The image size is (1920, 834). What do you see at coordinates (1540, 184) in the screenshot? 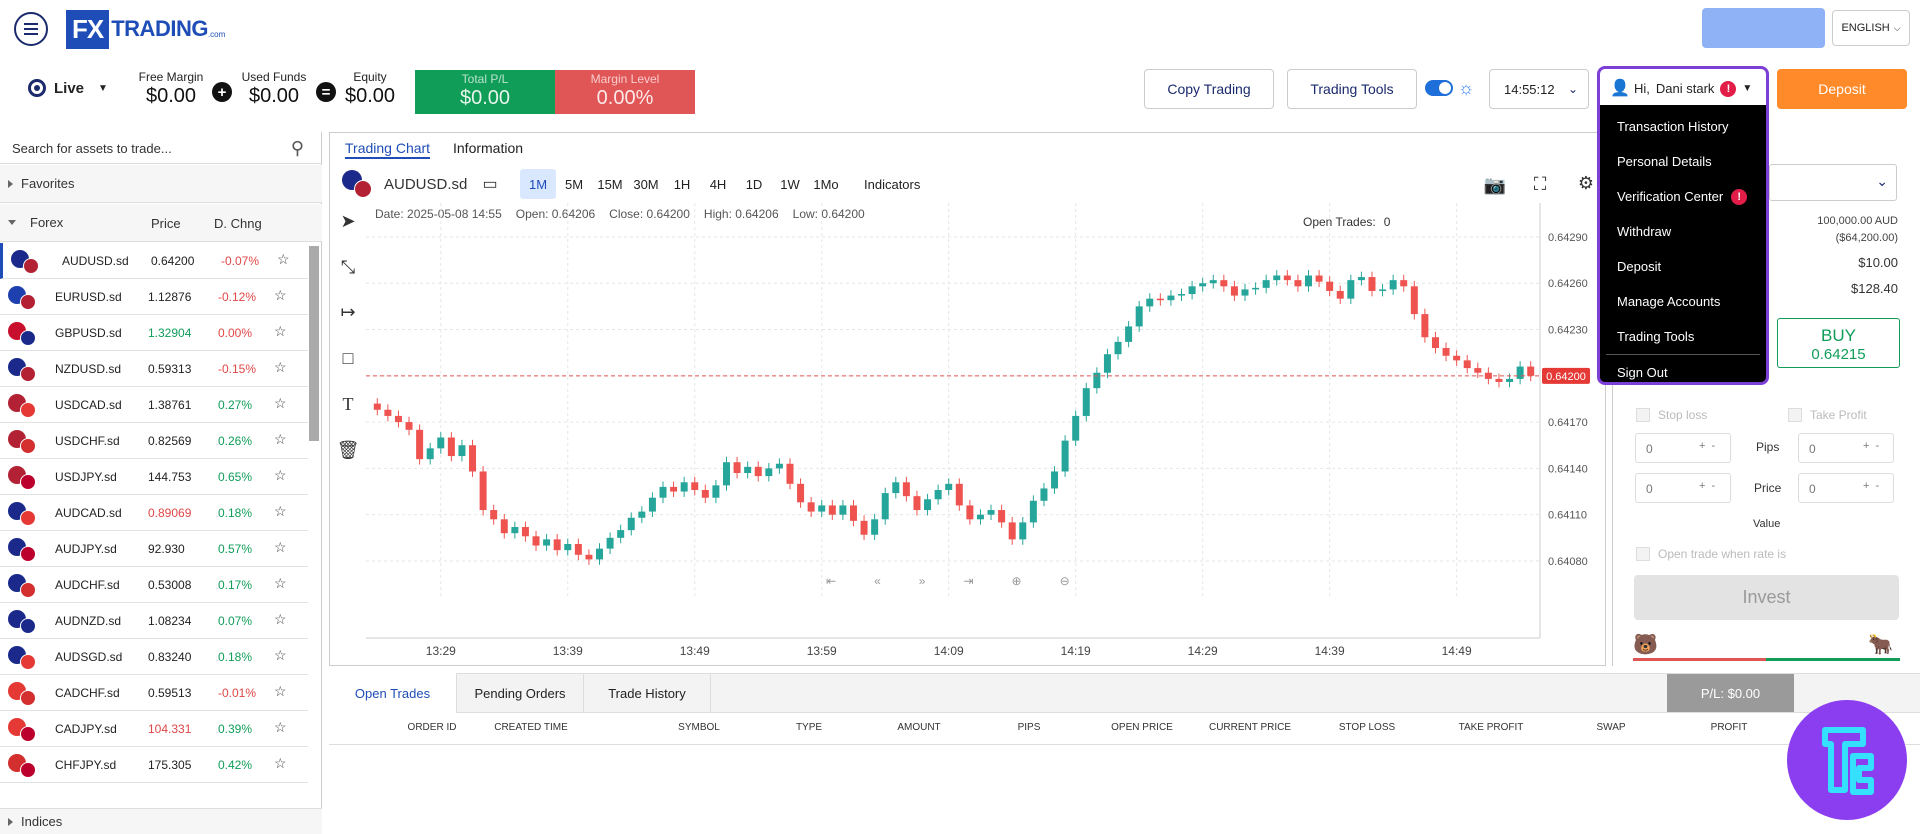
I see `fullscreen-icon: ⛶` at bounding box center [1540, 184].